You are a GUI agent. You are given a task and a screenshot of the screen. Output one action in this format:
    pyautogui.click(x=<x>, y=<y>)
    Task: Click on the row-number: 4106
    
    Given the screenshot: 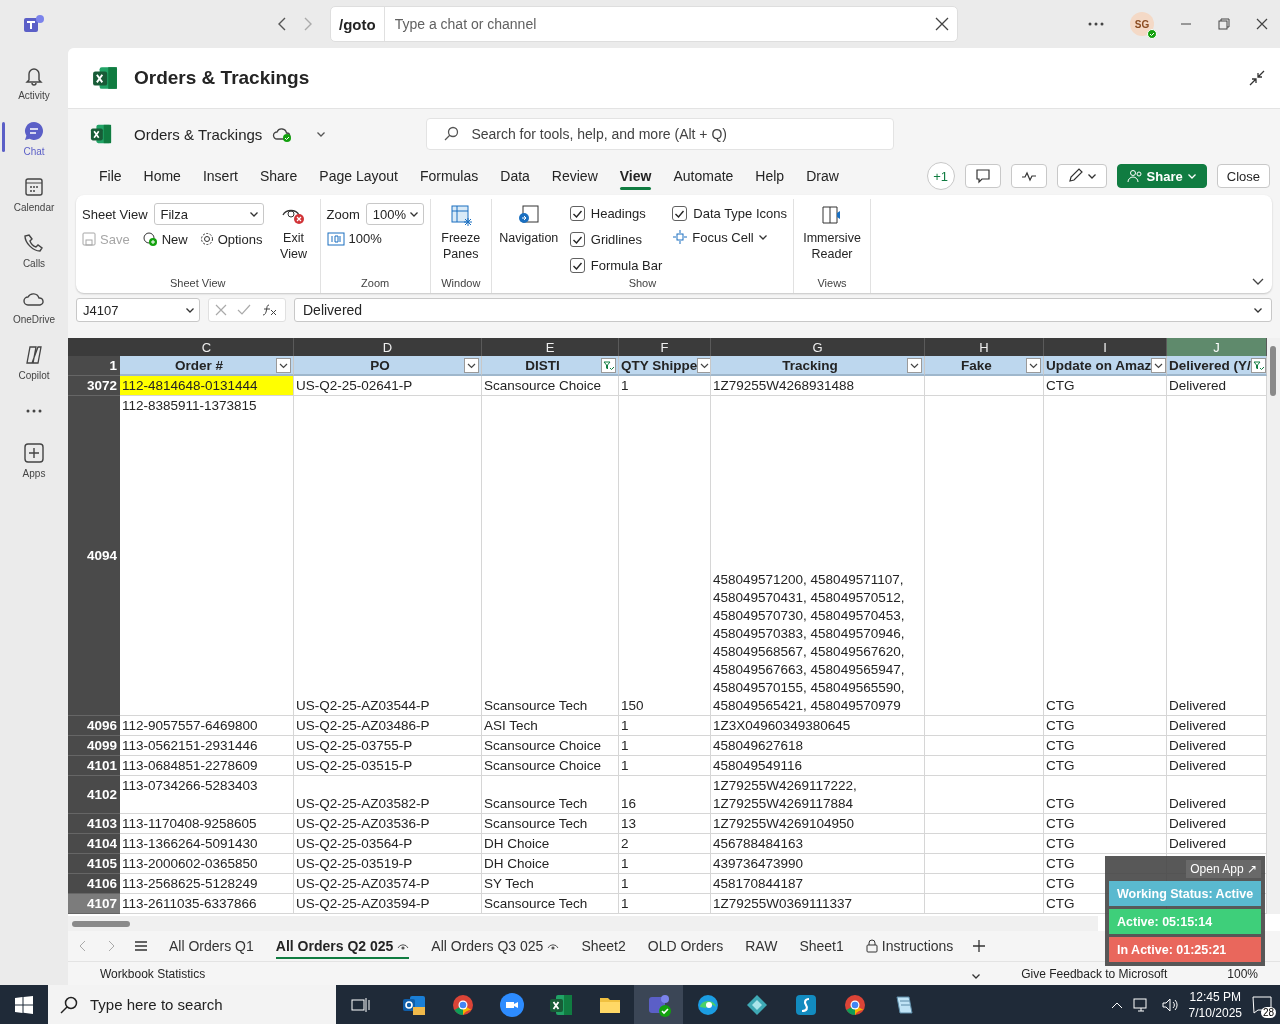 What is the action you would take?
    pyautogui.click(x=94, y=884)
    